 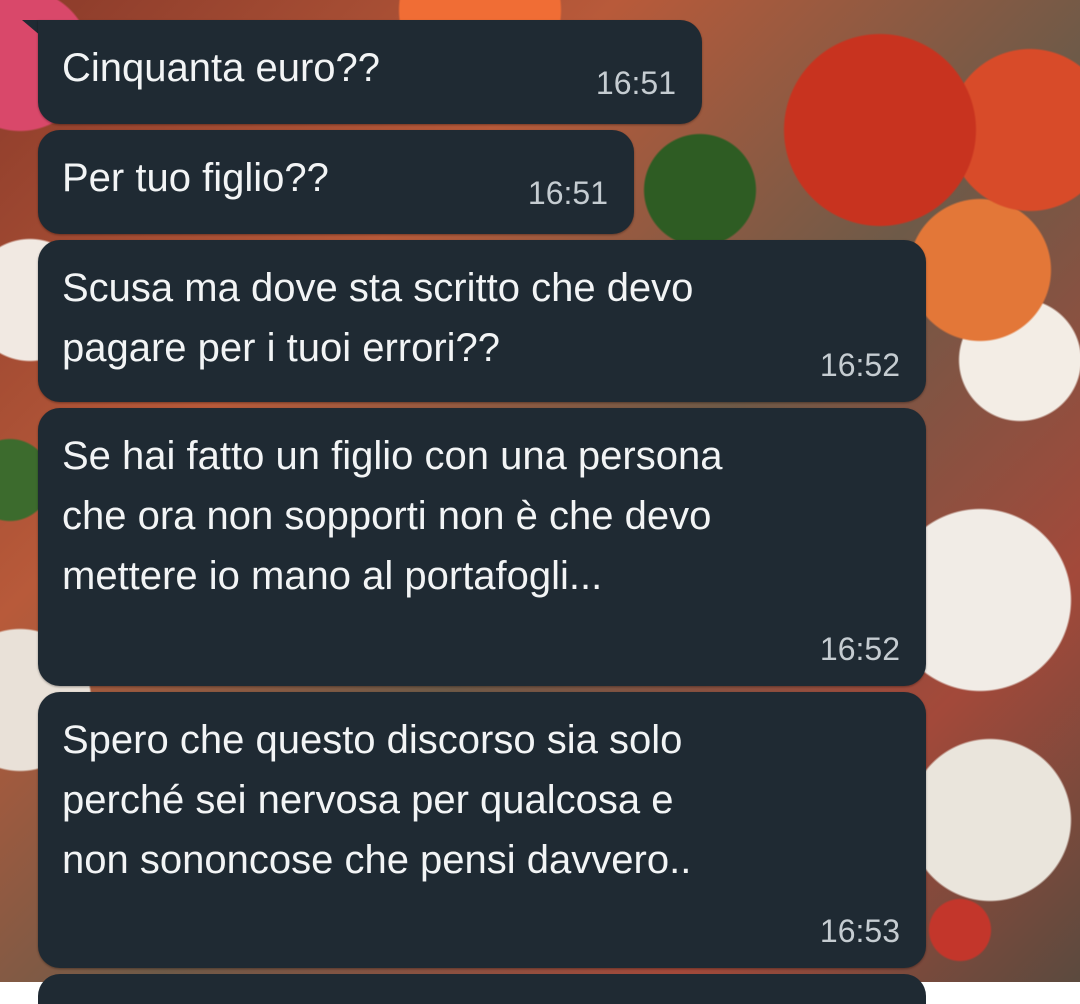 What do you see at coordinates (482, 989) in the screenshot?
I see `incoming-message-partial` at bounding box center [482, 989].